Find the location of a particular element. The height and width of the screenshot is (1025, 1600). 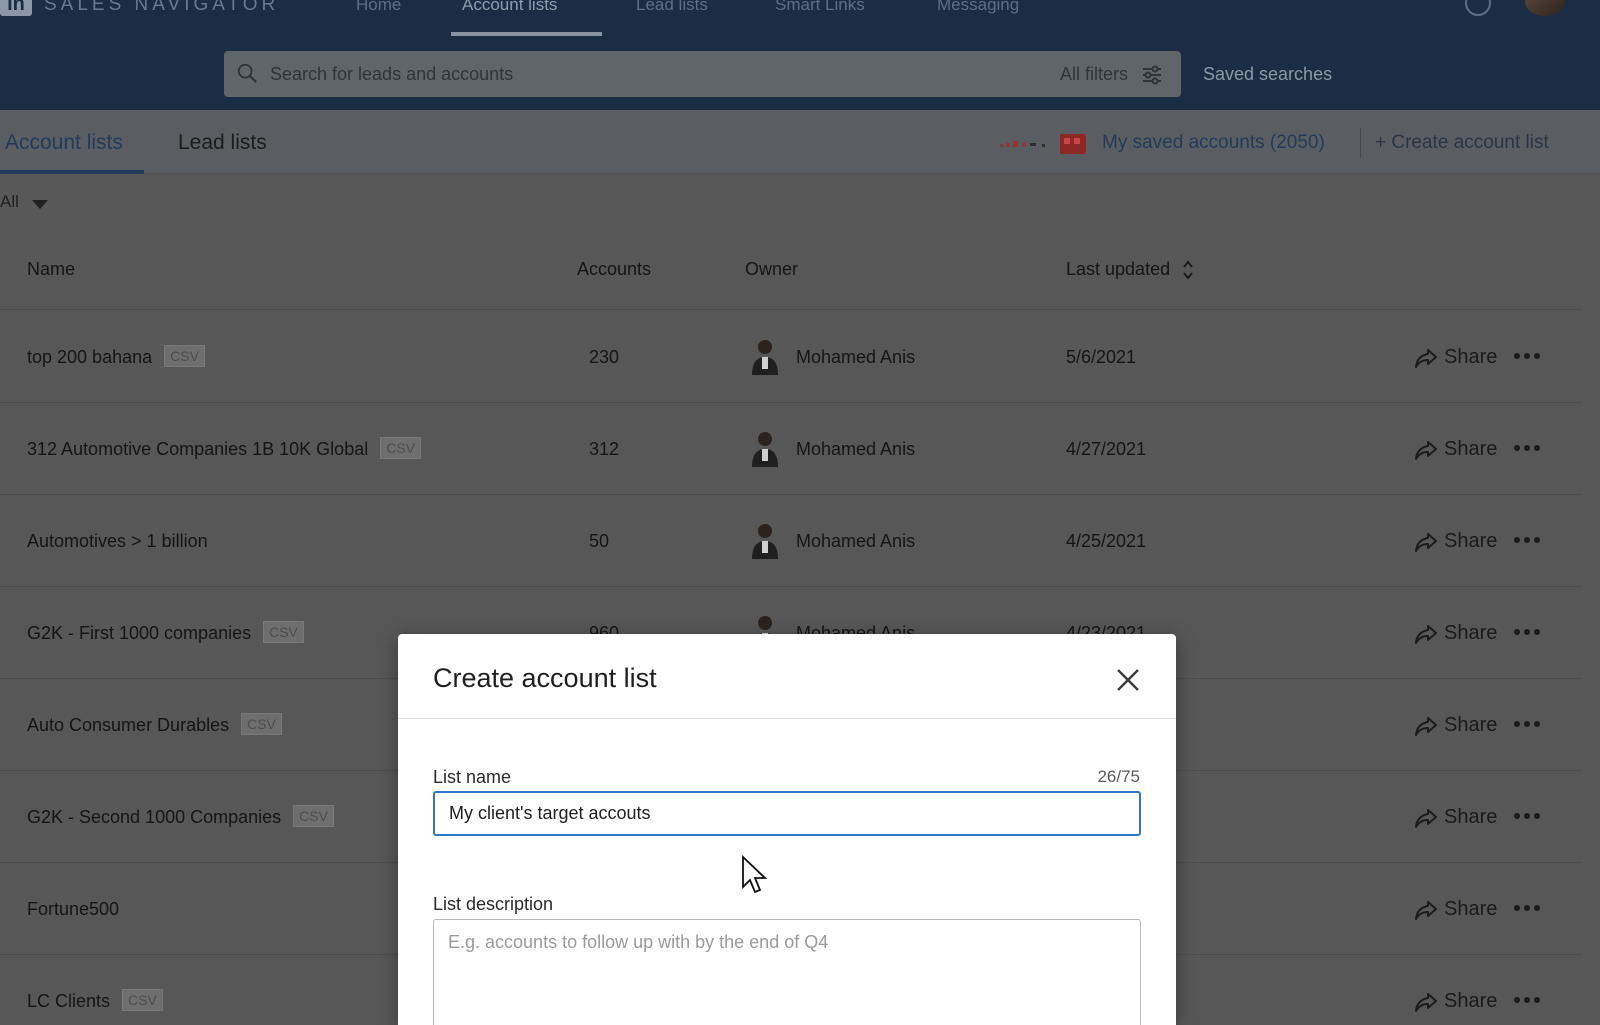

tab-lead-lists: Lead lists is located at coordinates (222, 143).